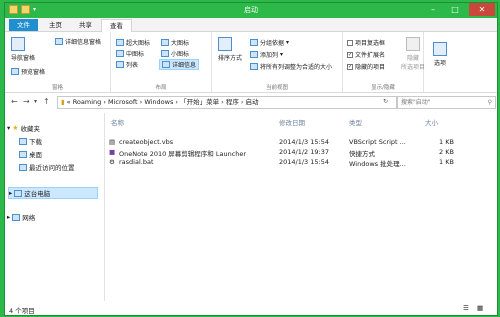  Describe the element at coordinates (230, 58) in the screenshot. I see `sort-by-label: 排序方式` at that location.